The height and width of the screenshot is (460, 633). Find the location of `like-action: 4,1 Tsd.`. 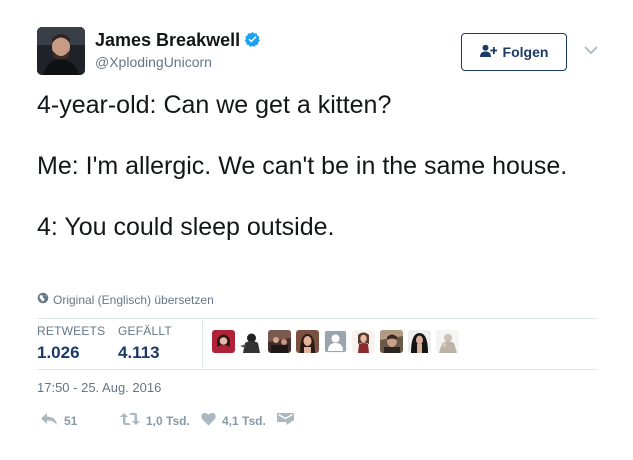

like-action: 4,1 Tsd. is located at coordinates (233, 420).